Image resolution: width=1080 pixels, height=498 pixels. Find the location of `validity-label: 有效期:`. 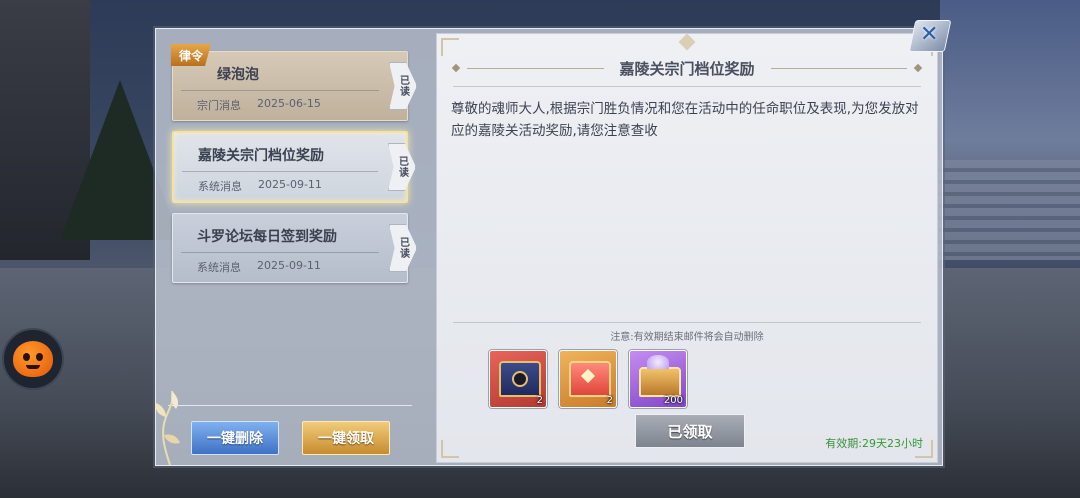

validity-label: 有效期: is located at coordinates (843, 443).